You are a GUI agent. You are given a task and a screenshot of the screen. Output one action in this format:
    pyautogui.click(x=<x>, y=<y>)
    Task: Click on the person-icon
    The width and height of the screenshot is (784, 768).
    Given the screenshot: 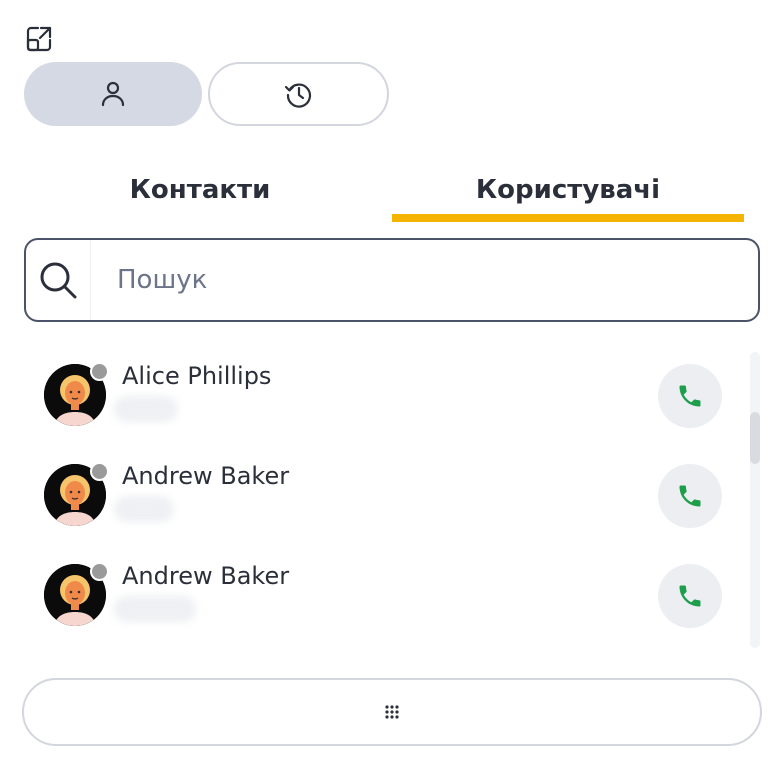 What is the action you would take?
    pyautogui.click(x=113, y=94)
    